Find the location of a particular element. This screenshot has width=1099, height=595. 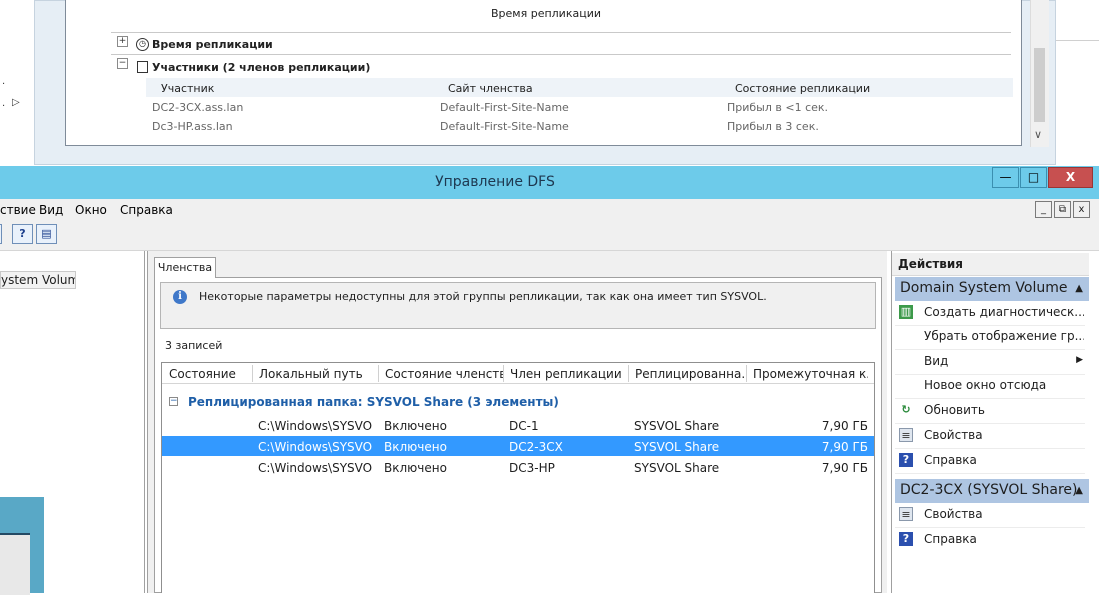

column-header-membership-state: Состояние членства is located at coordinates (444, 374).